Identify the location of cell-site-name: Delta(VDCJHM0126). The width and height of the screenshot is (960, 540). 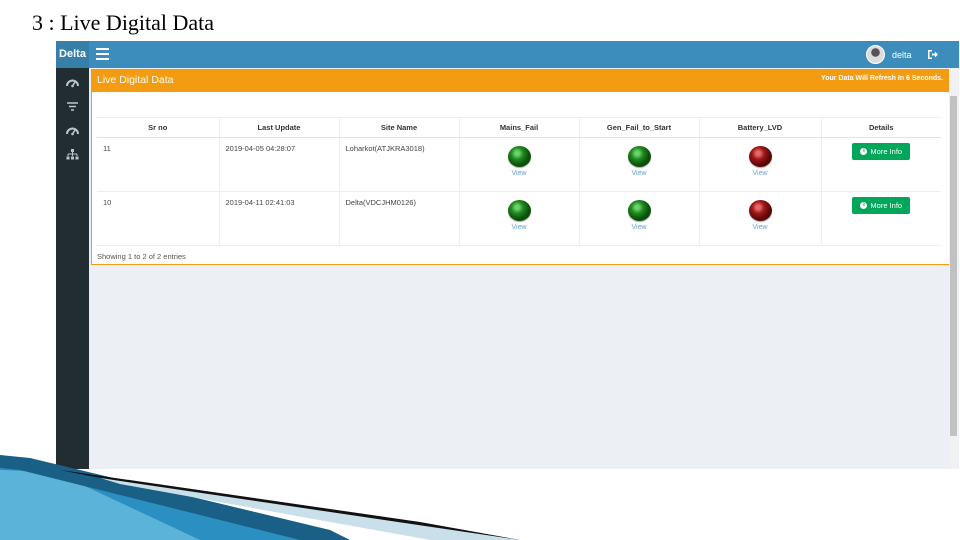
(399, 218).